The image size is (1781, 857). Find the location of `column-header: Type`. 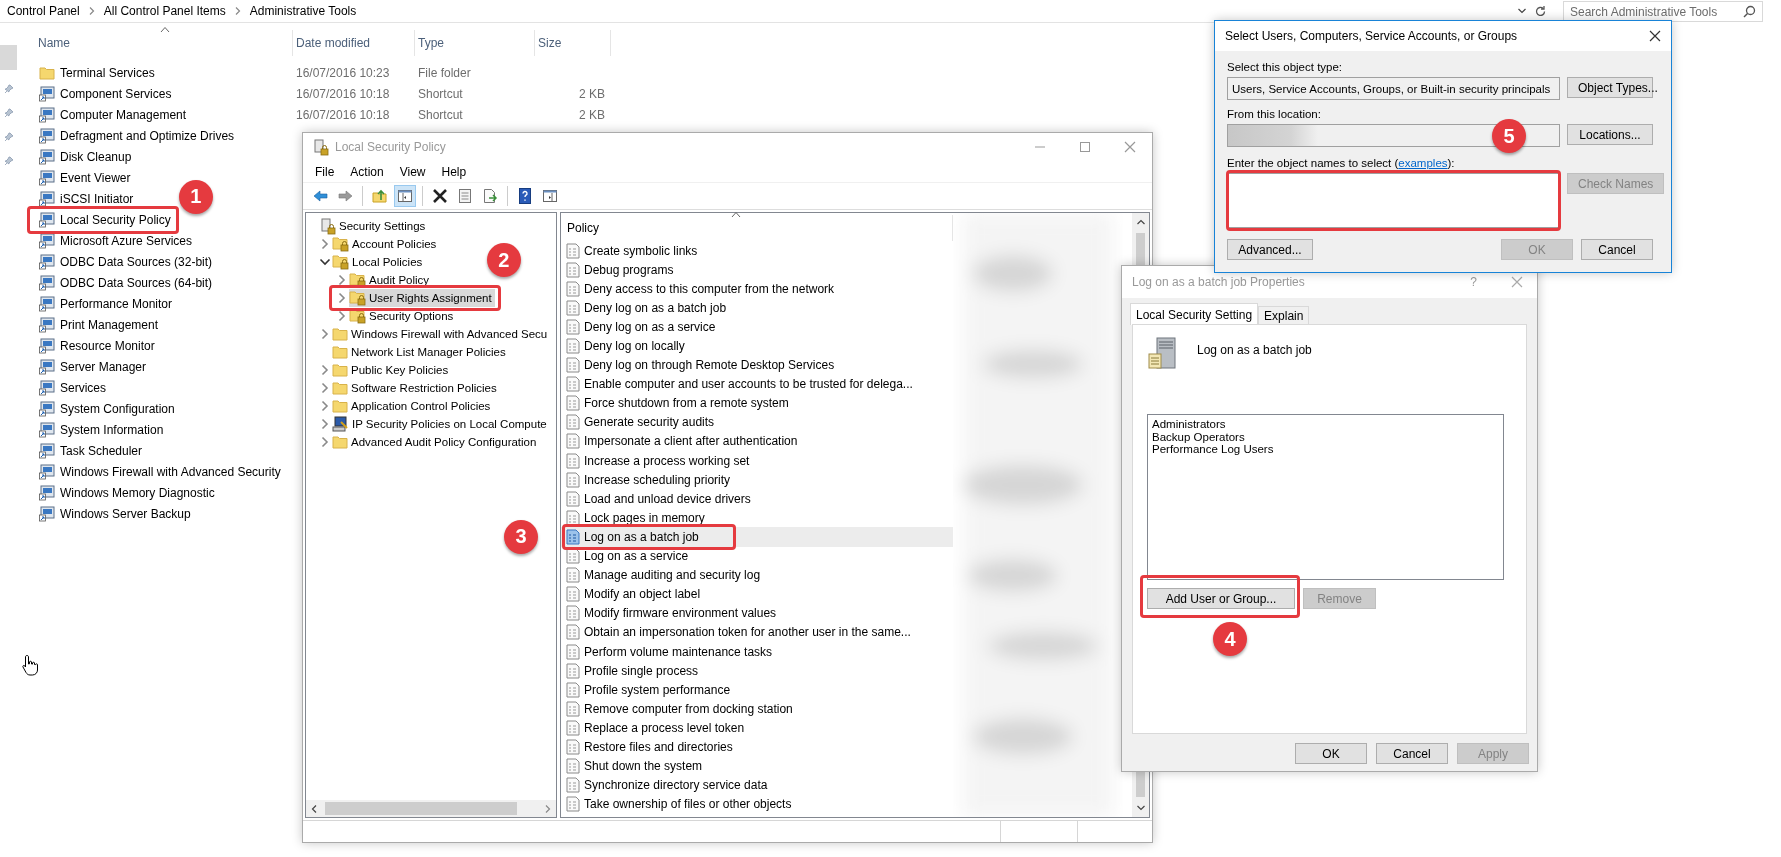

column-header: Type is located at coordinates (475, 42).